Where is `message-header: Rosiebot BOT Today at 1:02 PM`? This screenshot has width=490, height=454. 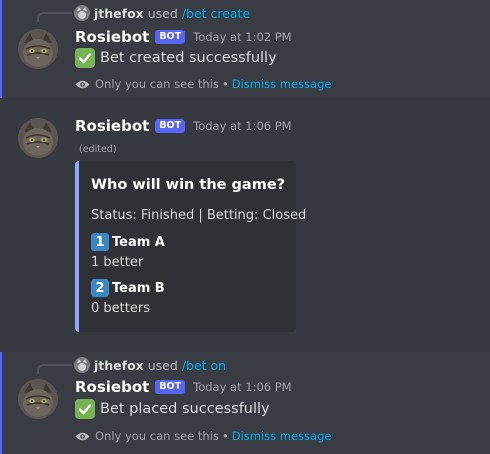 message-header: Rosiebot BOT Today at 1:02 PM is located at coordinates (183, 37).